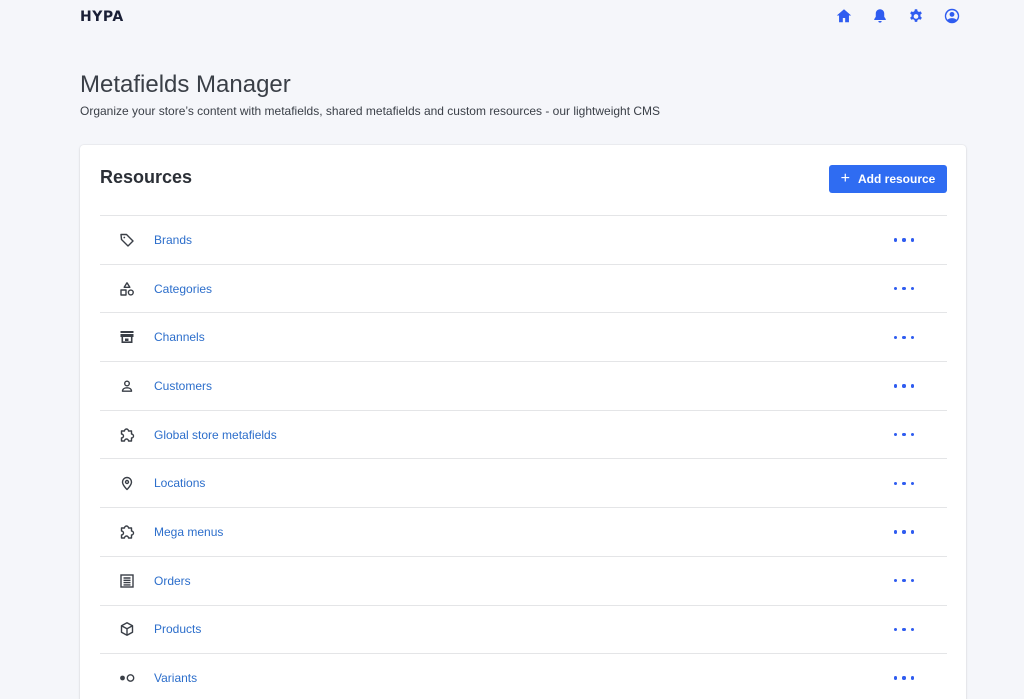  Describe the element at coordinates (898, 16) in the screenshot. I see `top-icons` at that location.